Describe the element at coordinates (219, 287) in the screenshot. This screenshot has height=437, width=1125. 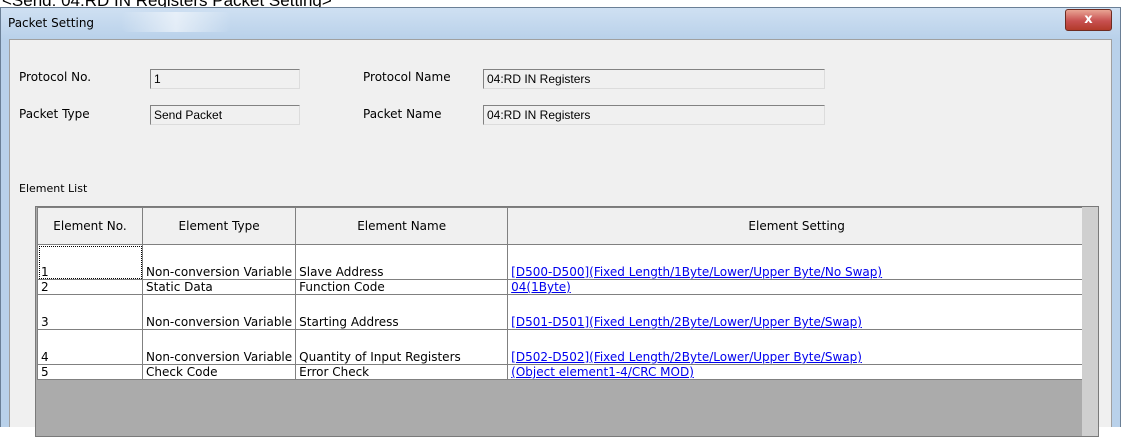
I see `cell-element-type: Static Data` at that location.